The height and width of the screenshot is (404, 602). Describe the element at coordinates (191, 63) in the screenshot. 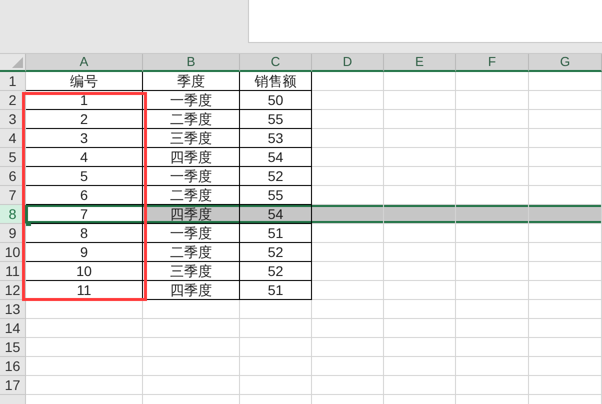

I see `column-header: B` at that location.